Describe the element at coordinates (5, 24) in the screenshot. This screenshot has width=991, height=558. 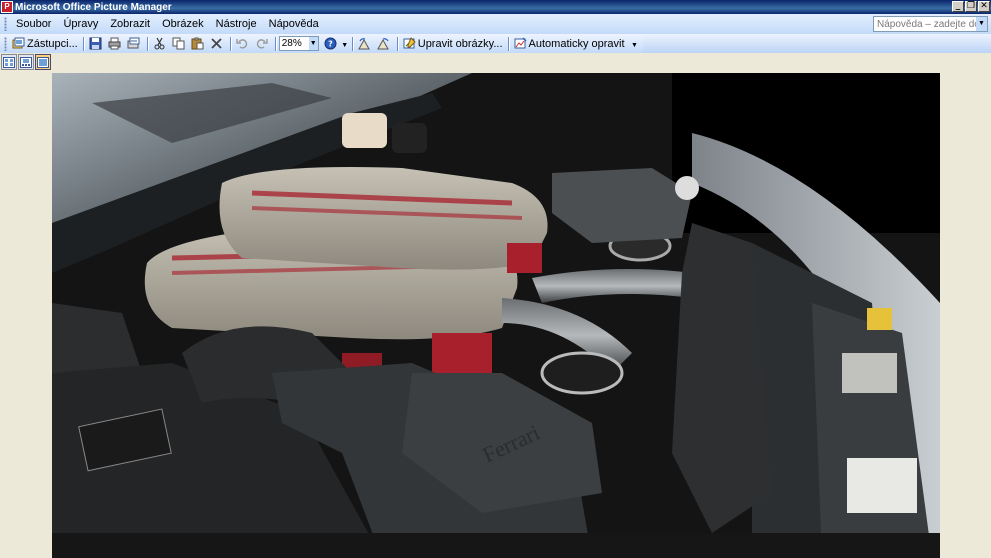
I see `menu-grip-handle` at that location.